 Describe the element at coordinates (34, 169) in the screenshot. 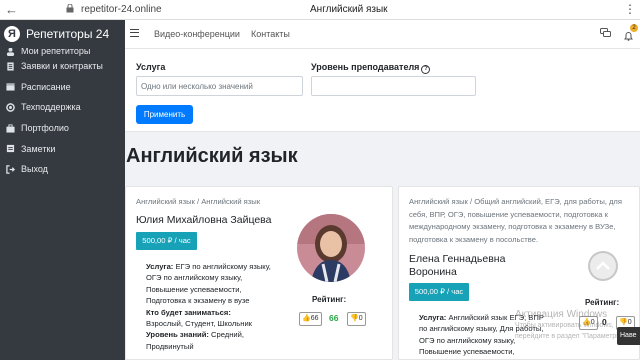

I see `sidebar-item-label: Выход` at that location.